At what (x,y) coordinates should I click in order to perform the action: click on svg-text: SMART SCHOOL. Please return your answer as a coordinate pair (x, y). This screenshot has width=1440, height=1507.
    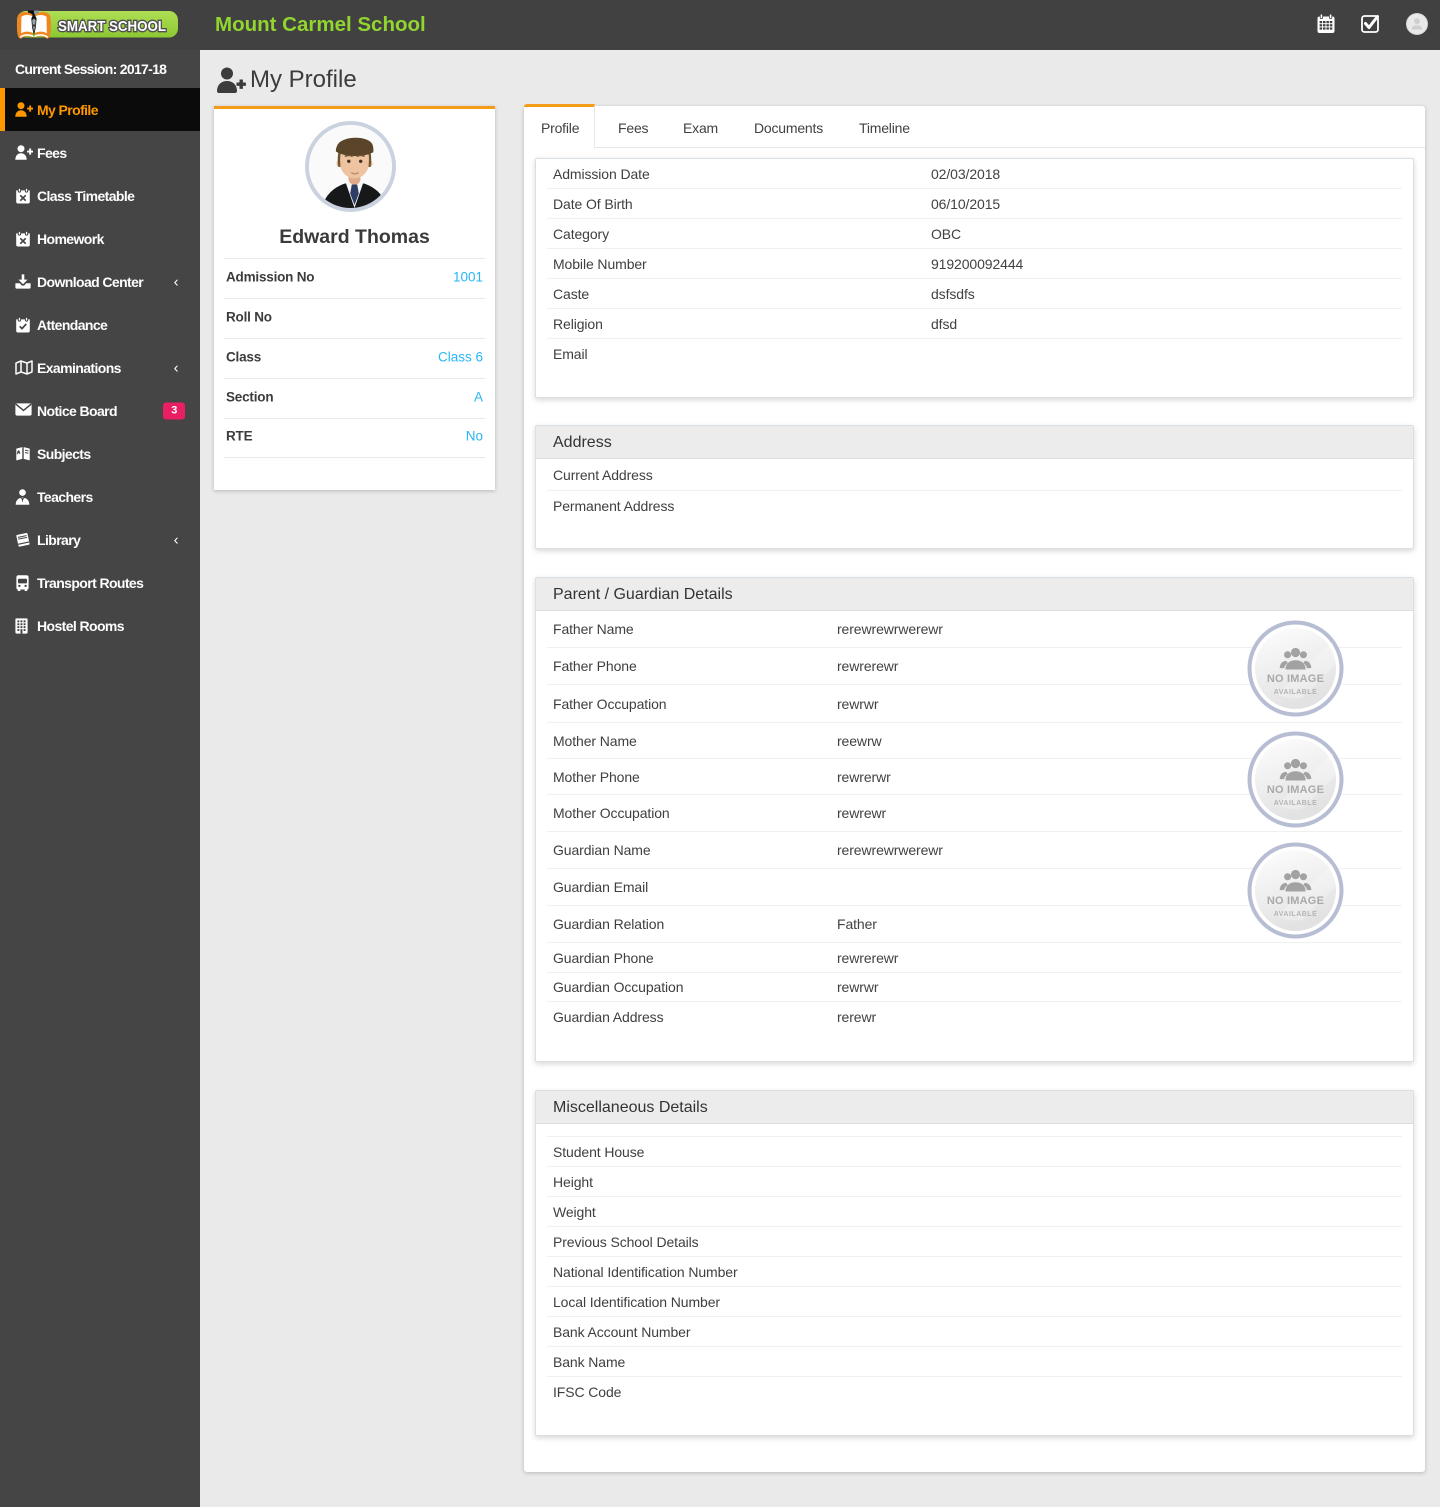
    Looking at the image, I should click on (112, 26).